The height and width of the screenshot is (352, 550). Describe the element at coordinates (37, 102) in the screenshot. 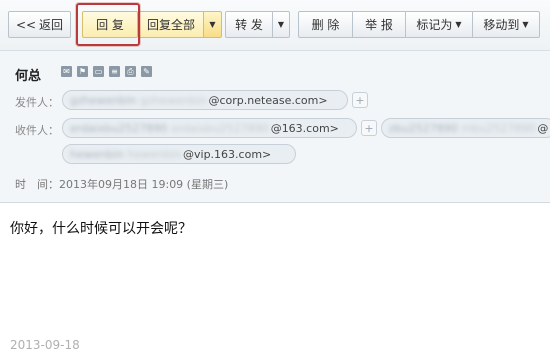

I see `sender-label: 发件人：` at that location.